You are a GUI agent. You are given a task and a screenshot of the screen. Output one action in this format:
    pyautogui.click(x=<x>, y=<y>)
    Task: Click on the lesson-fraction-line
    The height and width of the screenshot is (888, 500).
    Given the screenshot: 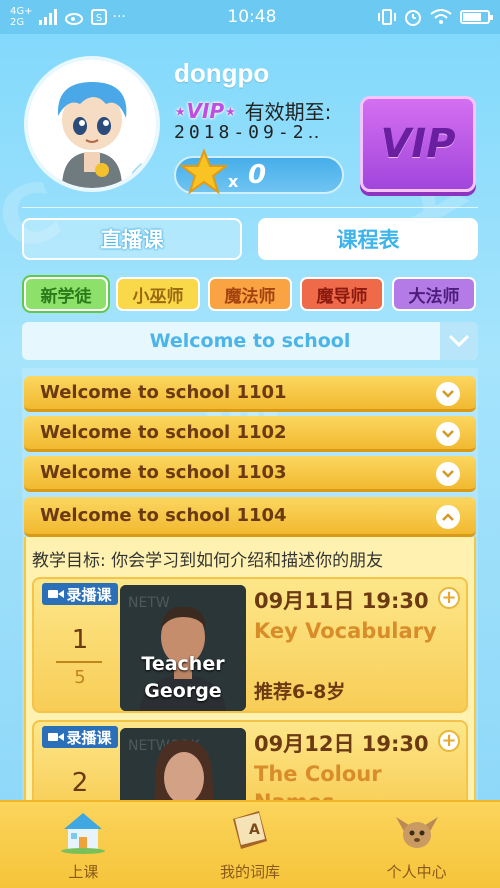 What is the action you would take?
    pyautogui.click(x=79, y=662)
    